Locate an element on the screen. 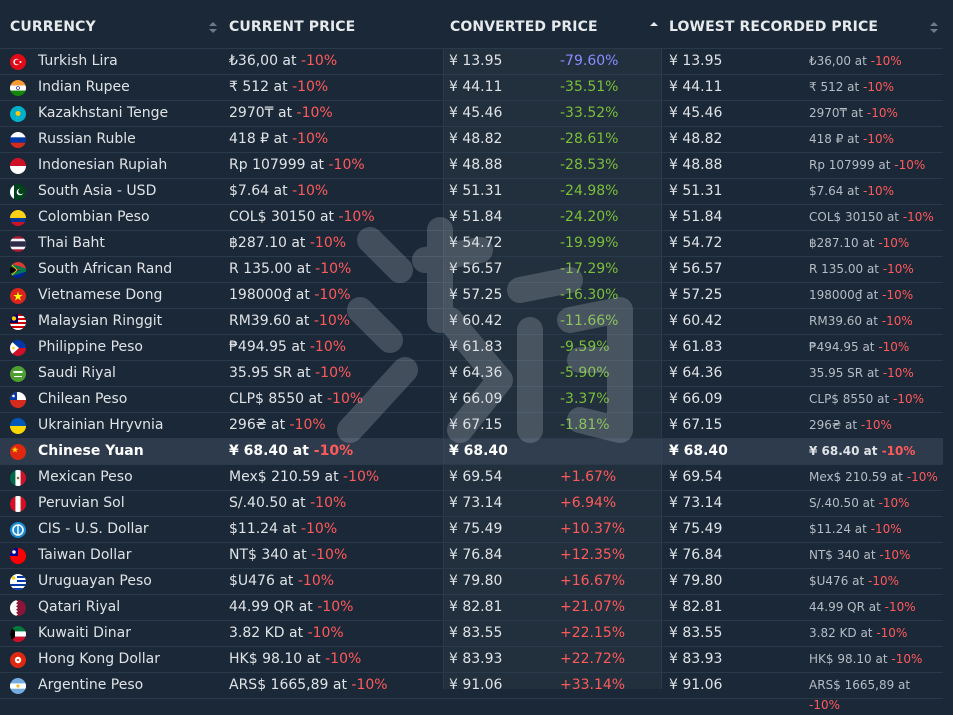 The height and width of the screenshot is (715, 953). converted-price: ¥ 66.09 is located at coordinates (476, 399).